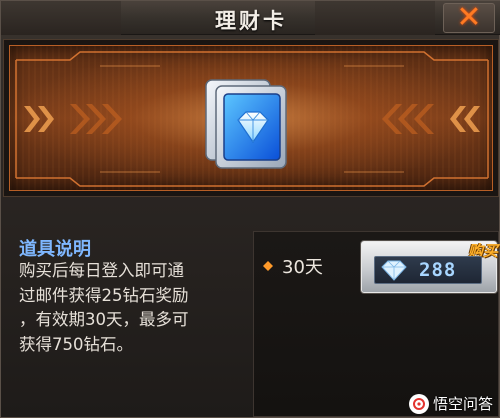  I want to click on description-line: 购买后每日登入即可通, so click(101, 270).